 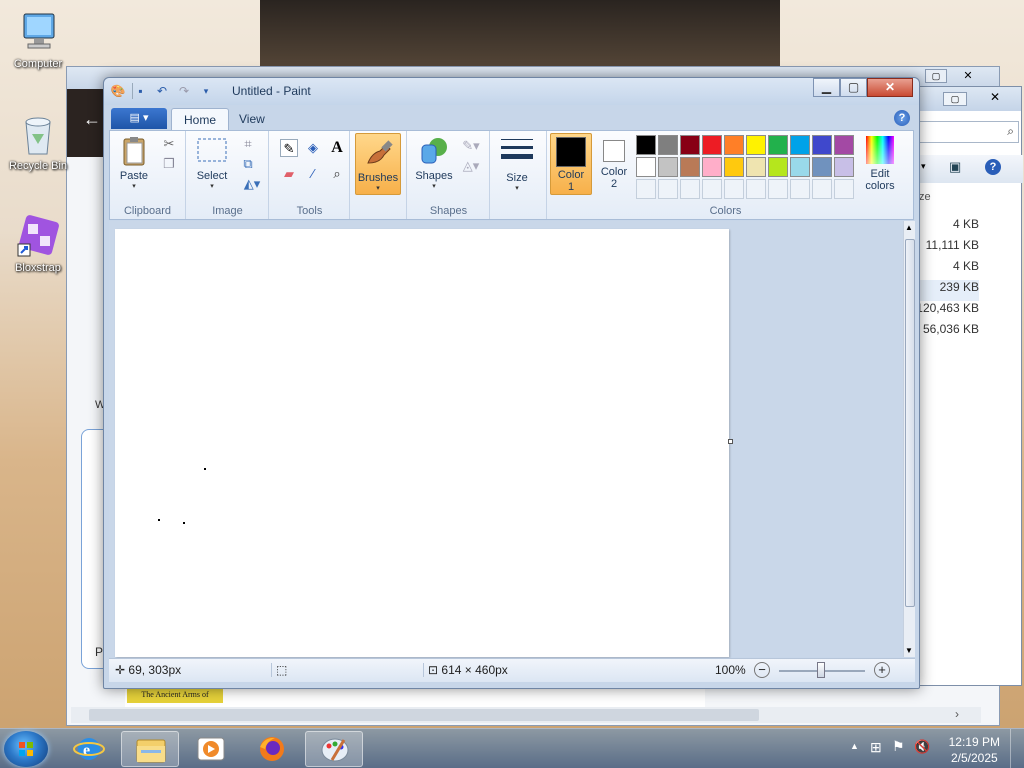 I want to click on zoom-in-button: +, so click(x=882, y=670).